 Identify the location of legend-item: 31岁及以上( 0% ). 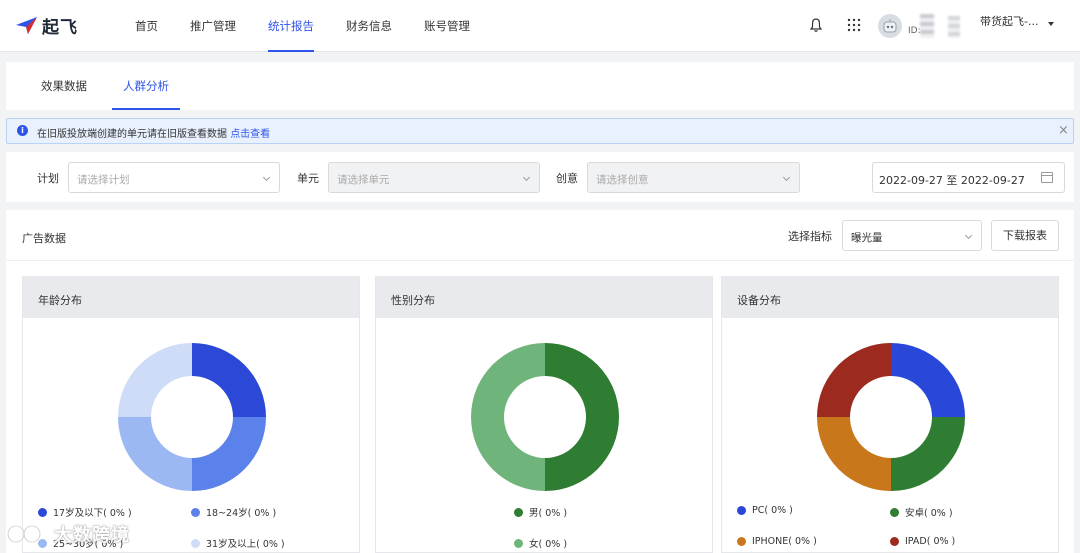
(238, 543).